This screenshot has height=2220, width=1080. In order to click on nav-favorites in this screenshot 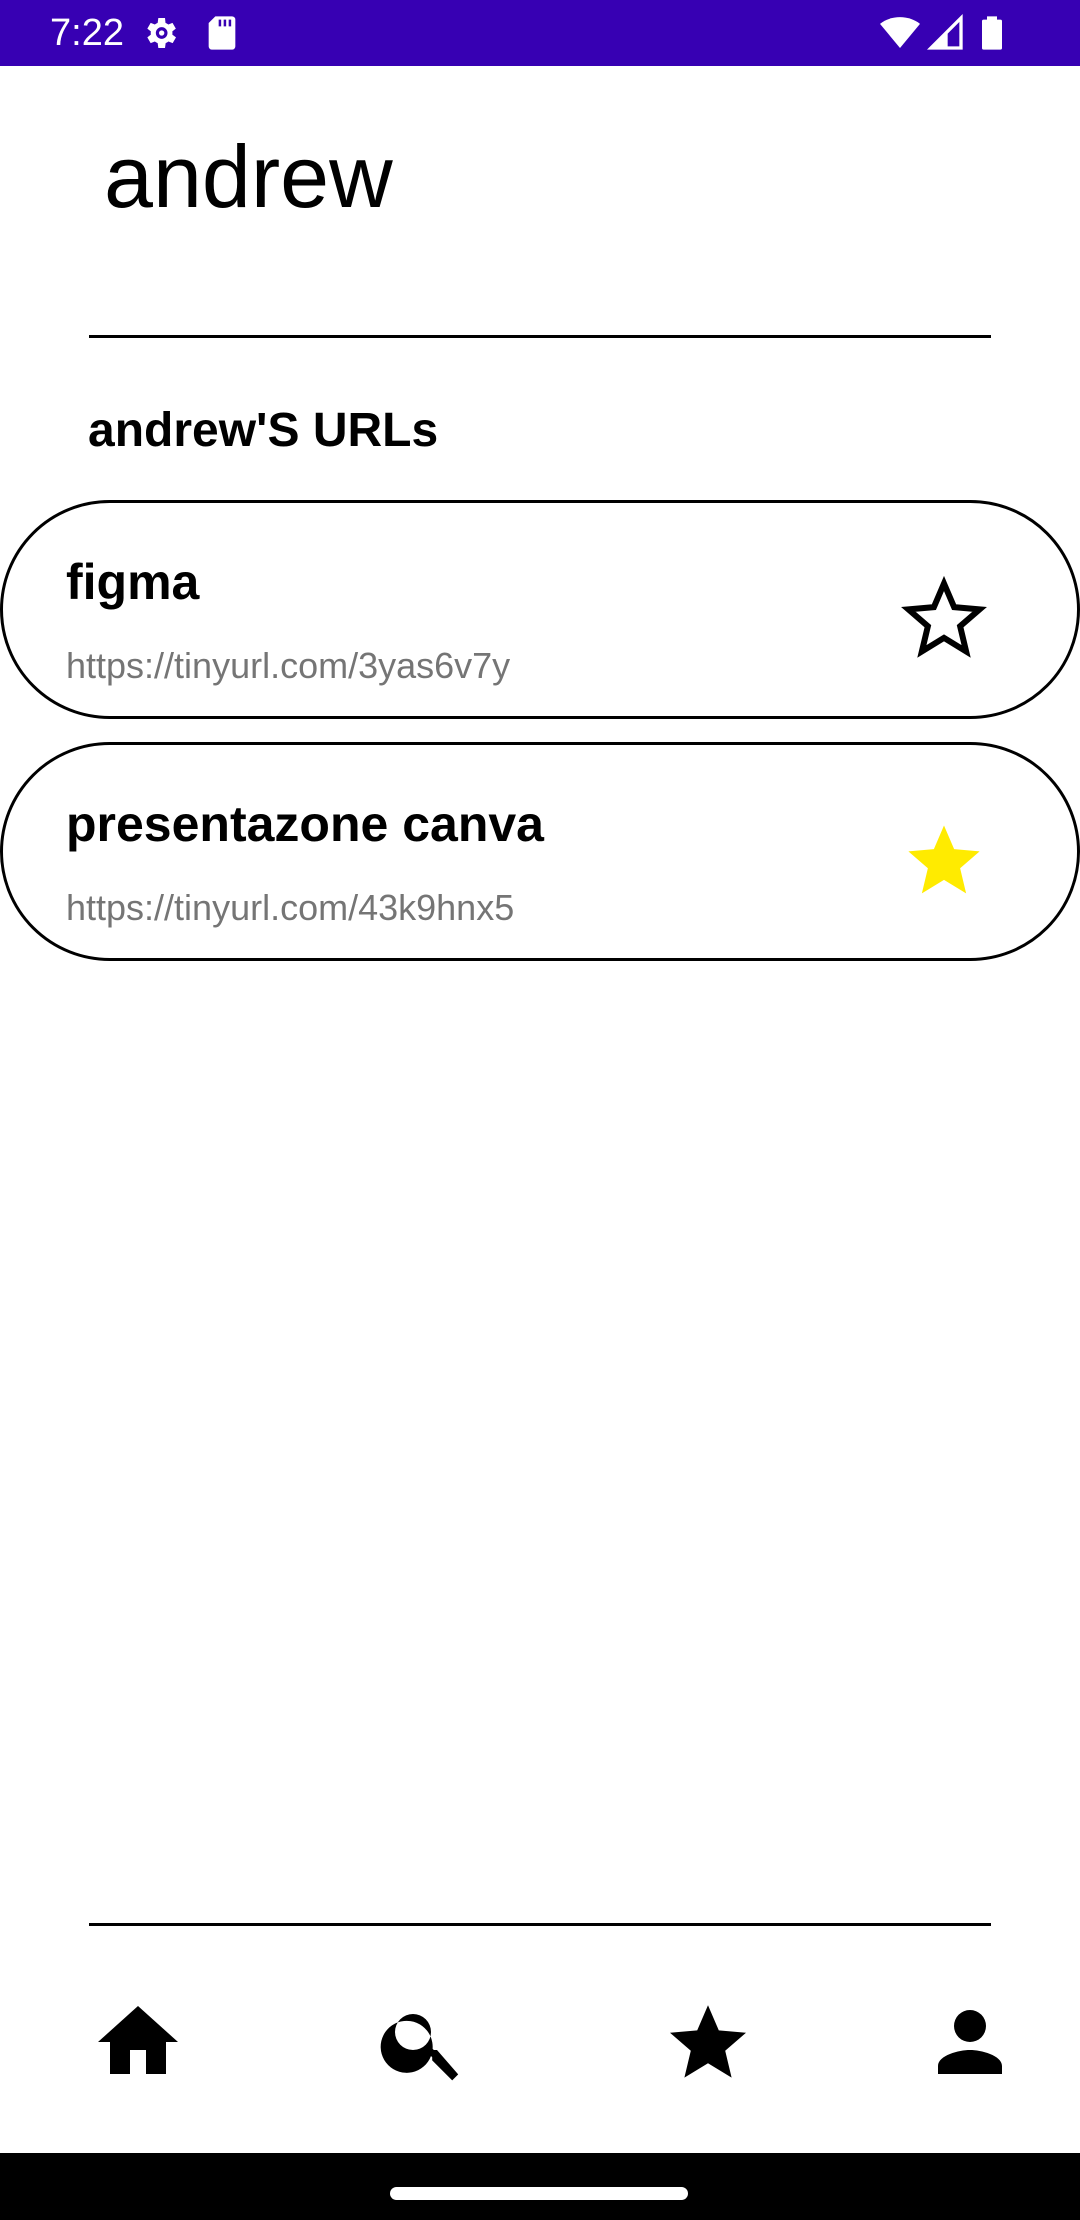, I will do `click(708, 2042)`.